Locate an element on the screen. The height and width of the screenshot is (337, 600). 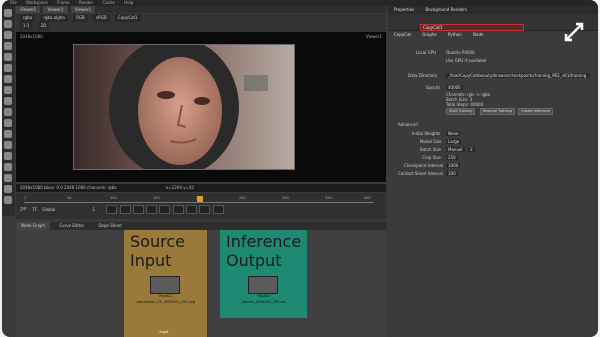
last-frame-button is located at coordinates (218, 209).